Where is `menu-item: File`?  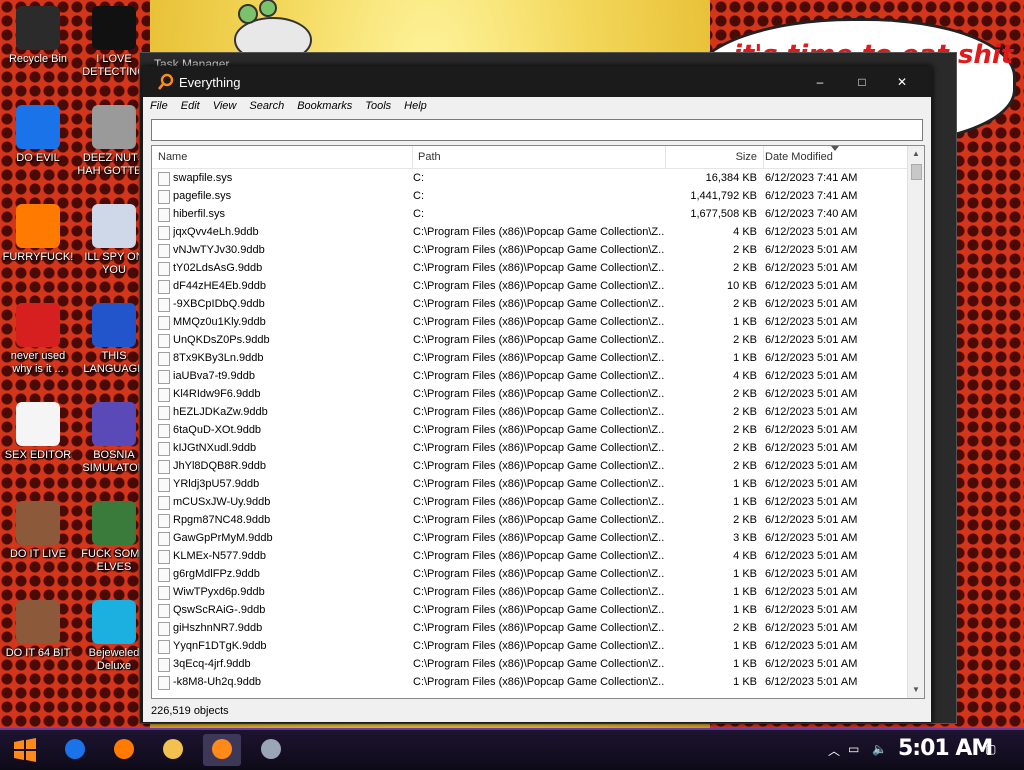 menu-item: File is located at coordinates (158, 104).